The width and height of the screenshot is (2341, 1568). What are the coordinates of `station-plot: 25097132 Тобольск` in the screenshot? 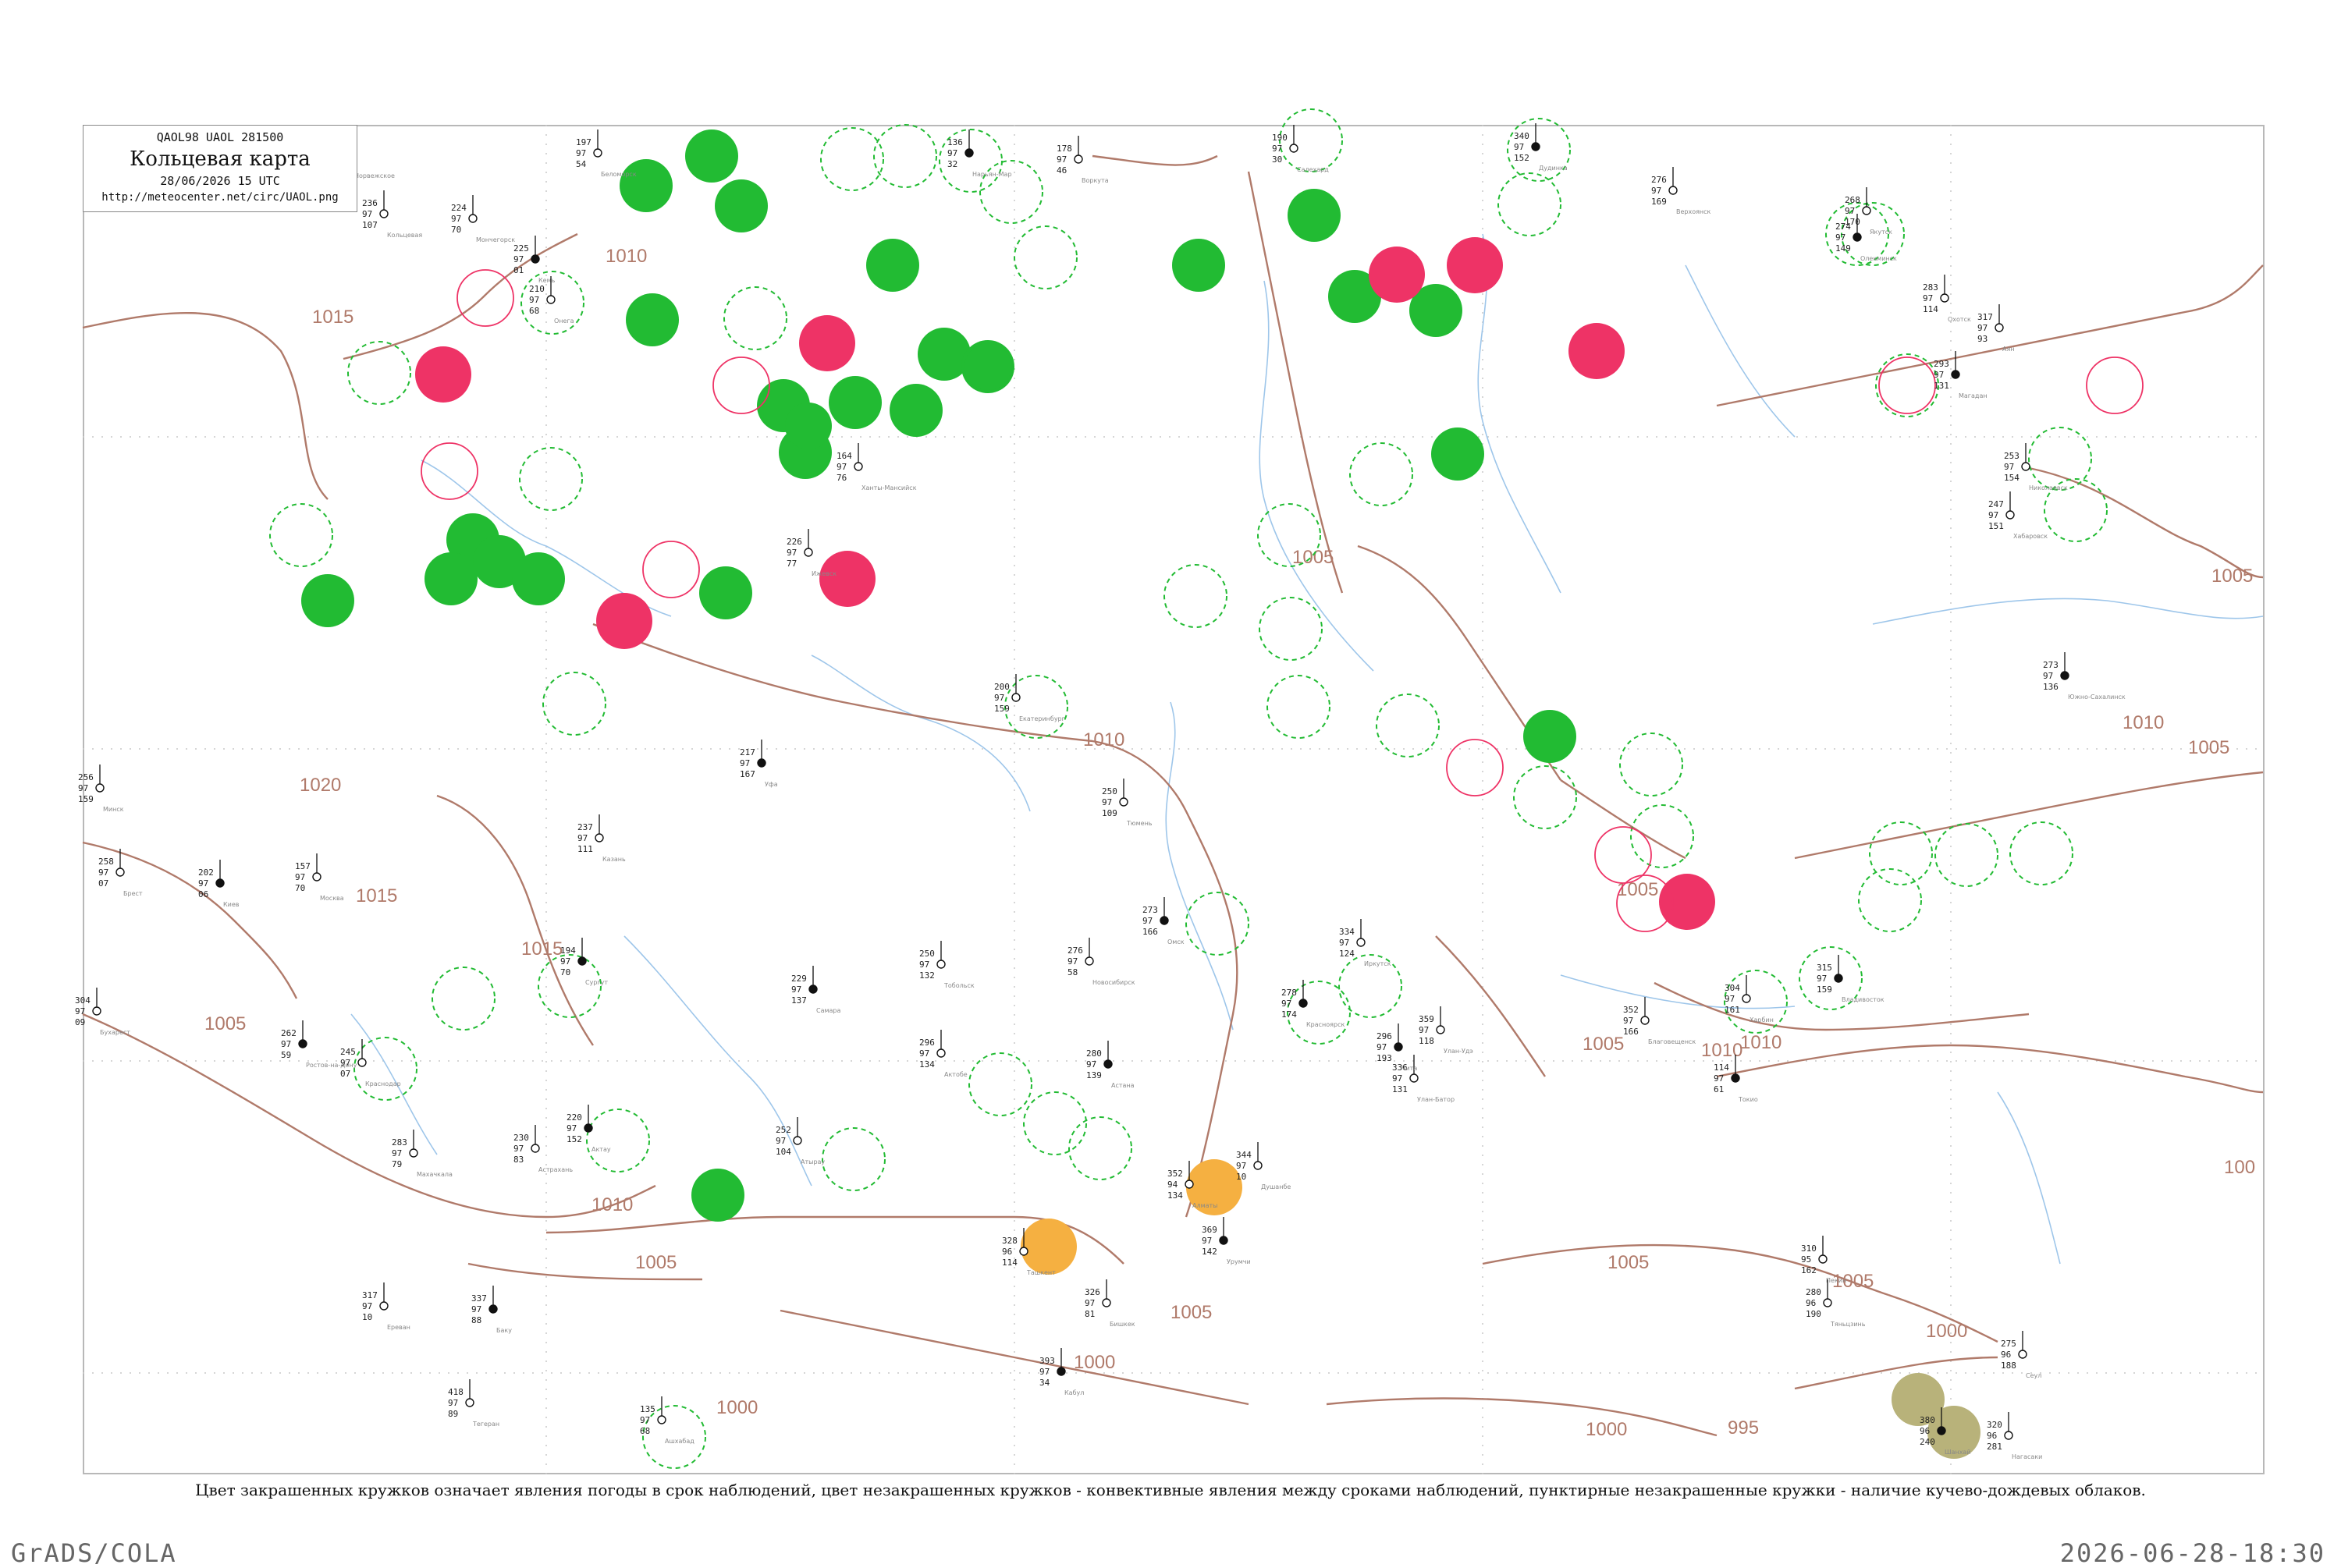 It's located at (947, 965).